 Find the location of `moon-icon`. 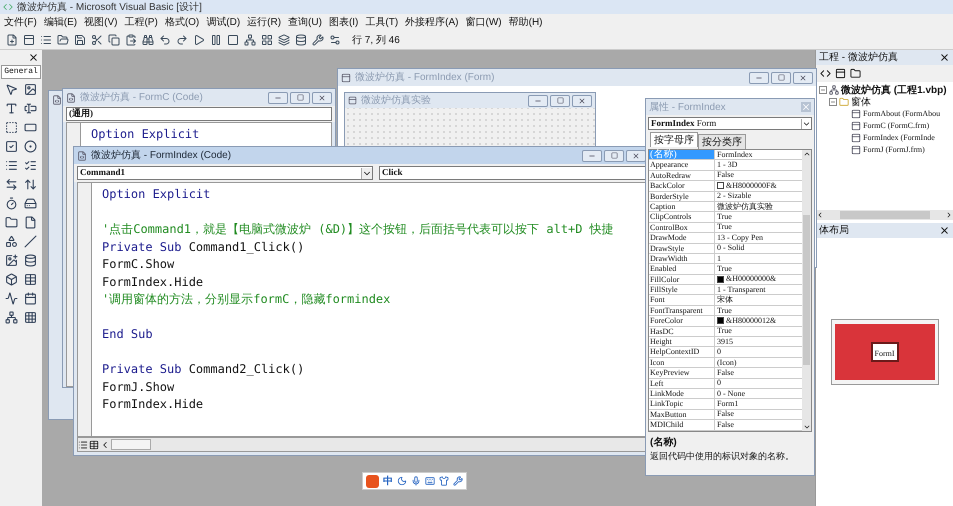

moon-icon is located at coordinates (402, 481).